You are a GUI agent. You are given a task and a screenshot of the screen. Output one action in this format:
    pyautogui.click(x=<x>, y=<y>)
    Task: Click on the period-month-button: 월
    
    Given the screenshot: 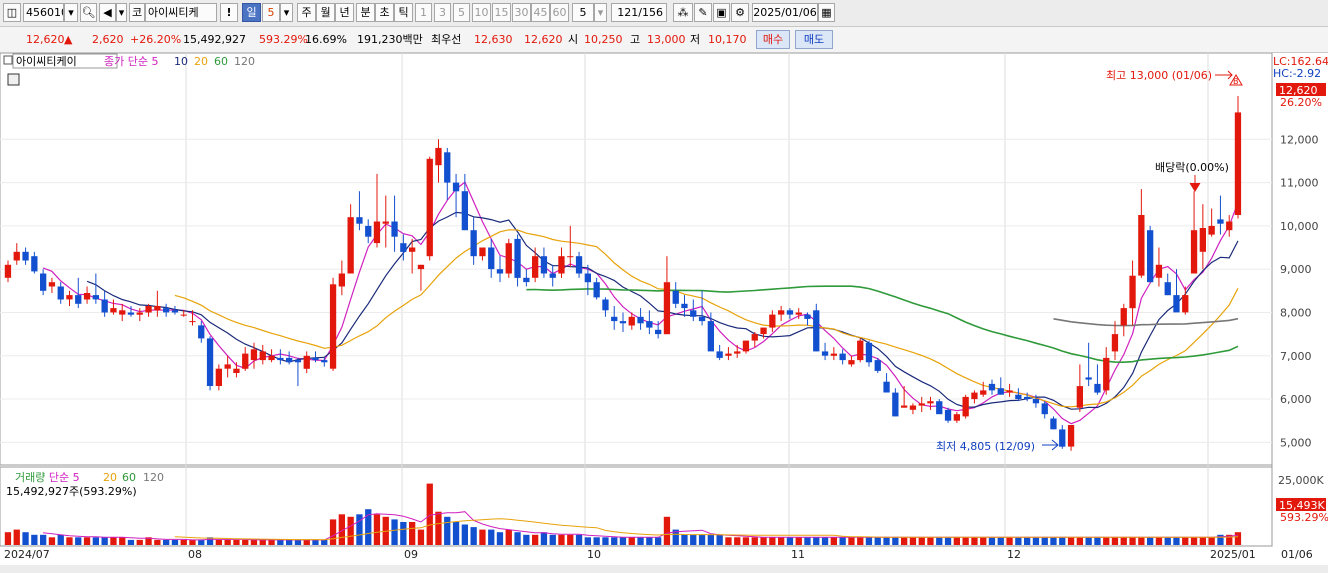 What is the action you would take?
    pyautogui.click(x=325, y=12)
    